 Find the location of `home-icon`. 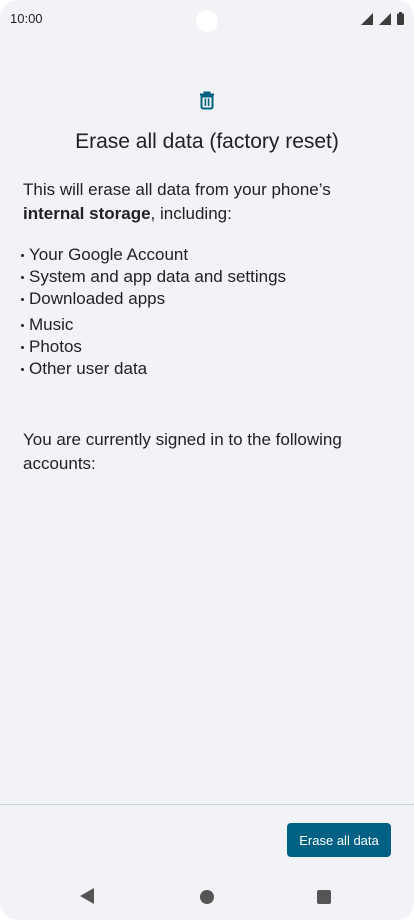

home-icon is located at coordinates (207, 897).